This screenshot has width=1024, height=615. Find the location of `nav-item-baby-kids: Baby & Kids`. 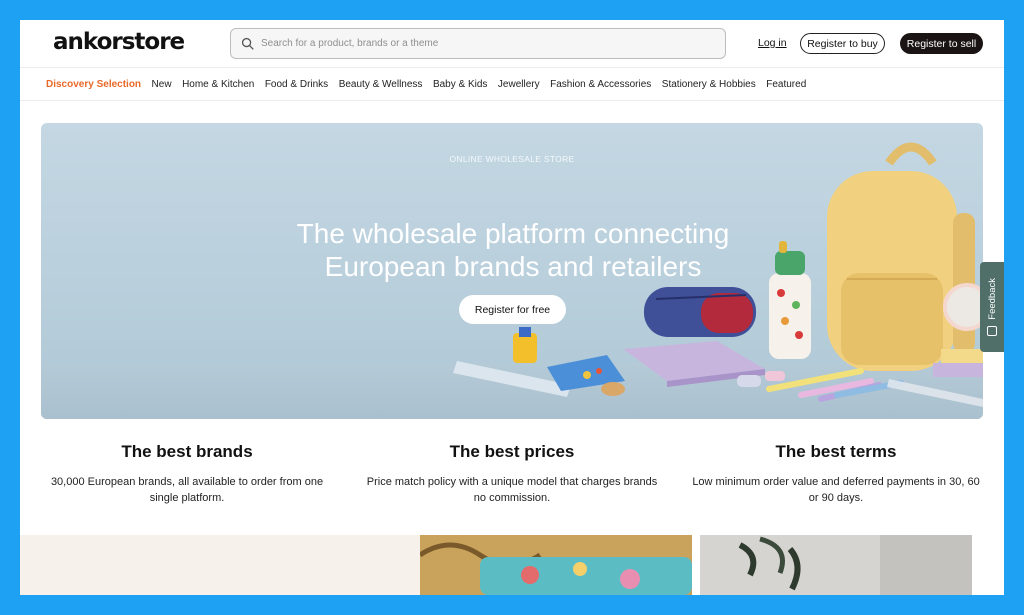

nav-item-baby-kids: Baby & Kids is located at coordinates (460, 84).